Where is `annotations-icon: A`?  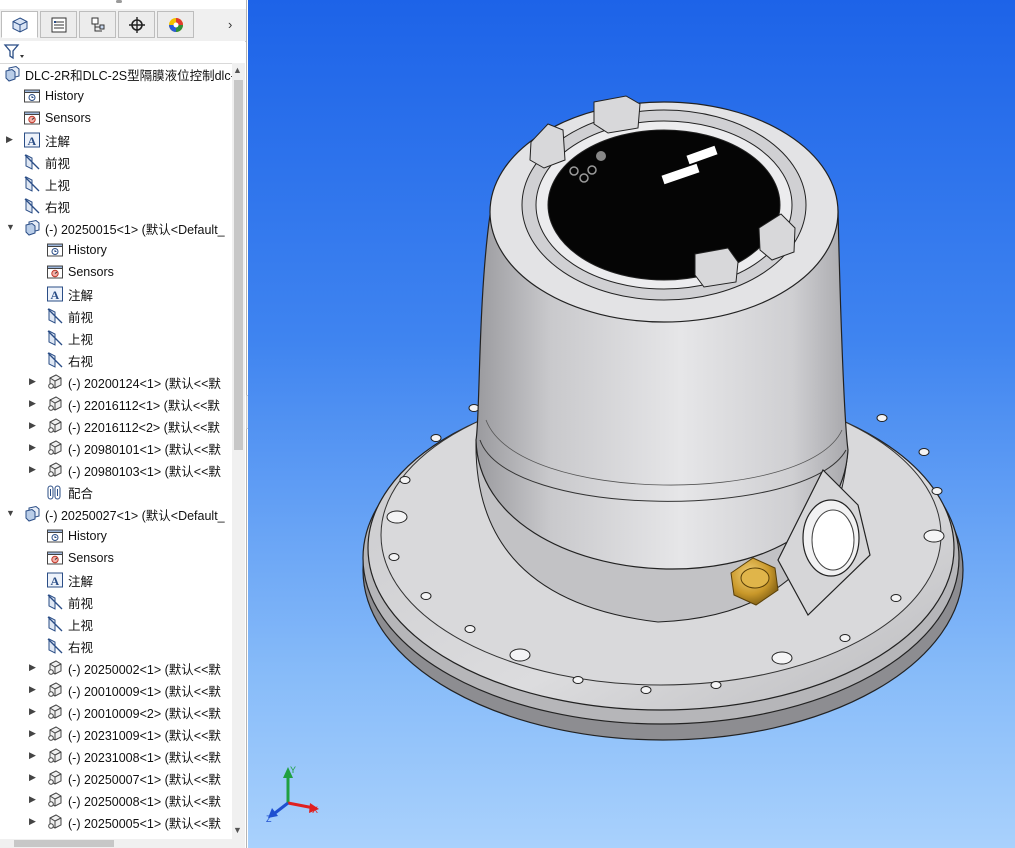 annotations-icon: A is located at coordinates (55, 294).